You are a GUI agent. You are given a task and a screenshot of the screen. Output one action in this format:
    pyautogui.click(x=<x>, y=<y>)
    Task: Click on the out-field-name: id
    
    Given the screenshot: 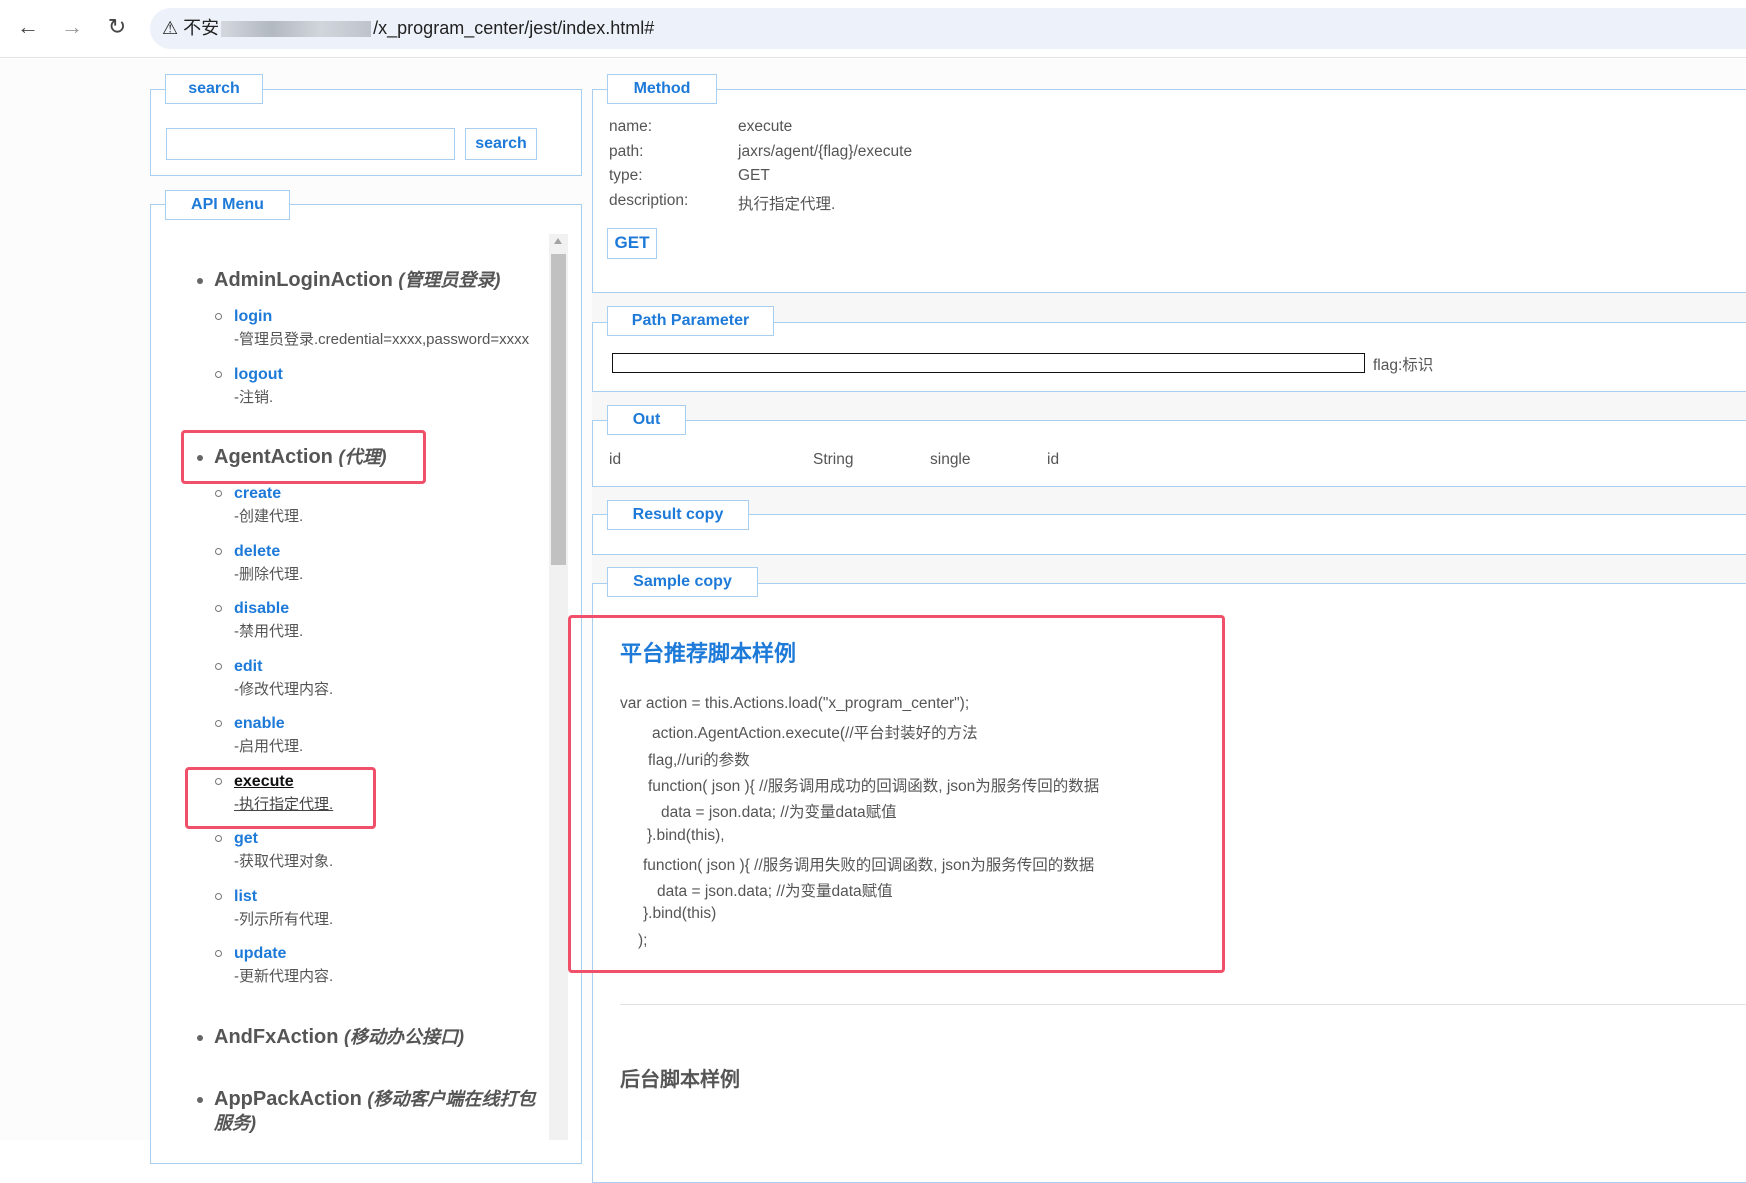 What is the action you would take?
    pyautogui.click(x=615, y=459)
    